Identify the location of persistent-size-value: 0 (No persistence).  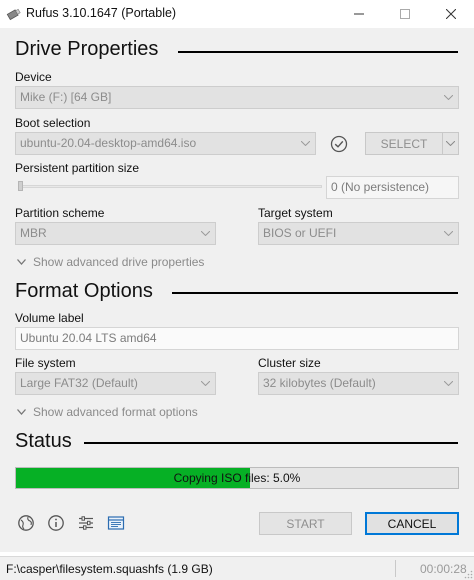
(380, 187).